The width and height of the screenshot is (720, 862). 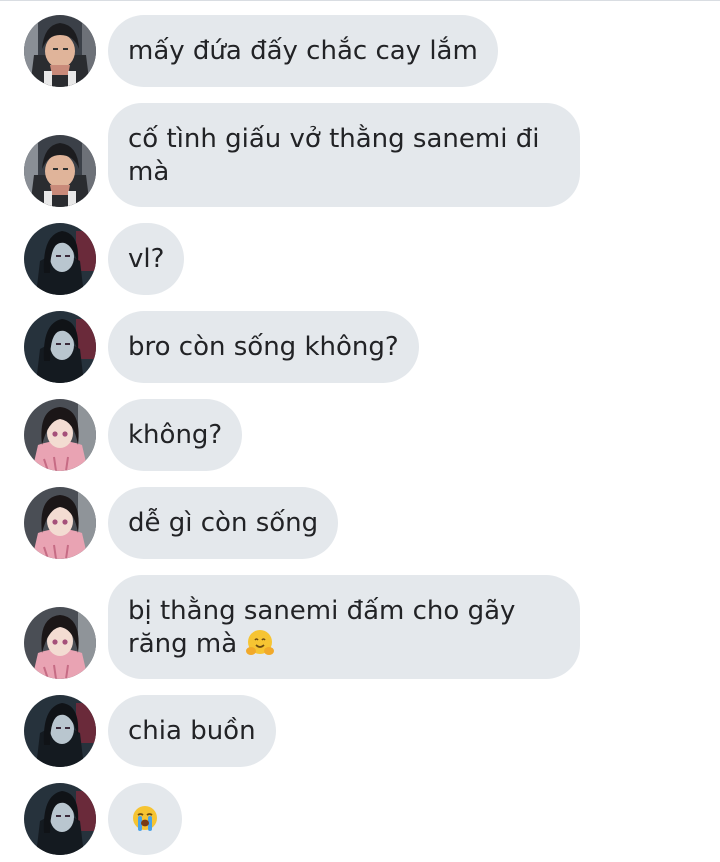 I want to click on message-row: bị thằng sanemi đấm cho gãy răng mà, so click(x=360, y=627).